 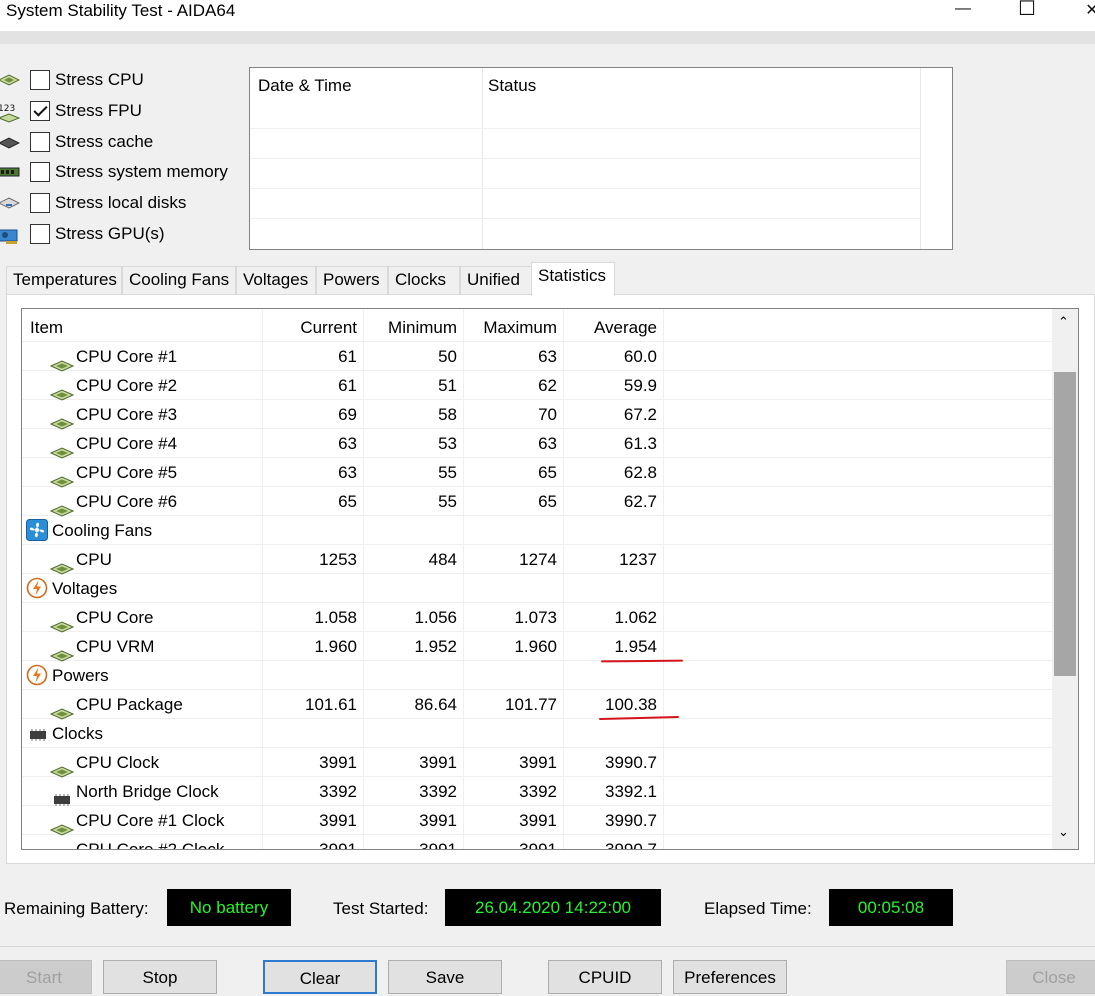 I want to click on stress-option-row: Stress system memory, so click(x=114, y=172).